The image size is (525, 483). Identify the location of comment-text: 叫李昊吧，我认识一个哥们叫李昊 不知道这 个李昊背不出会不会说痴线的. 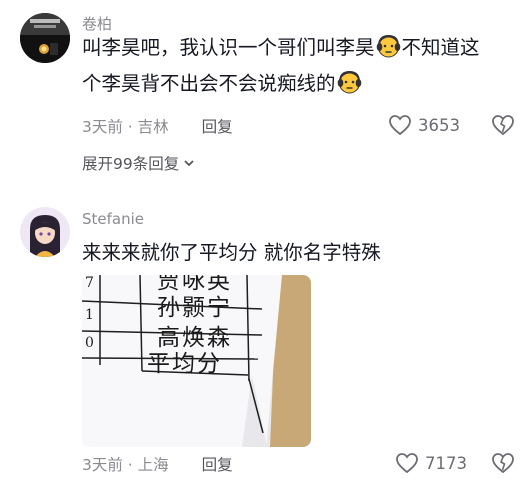
(297, 66).